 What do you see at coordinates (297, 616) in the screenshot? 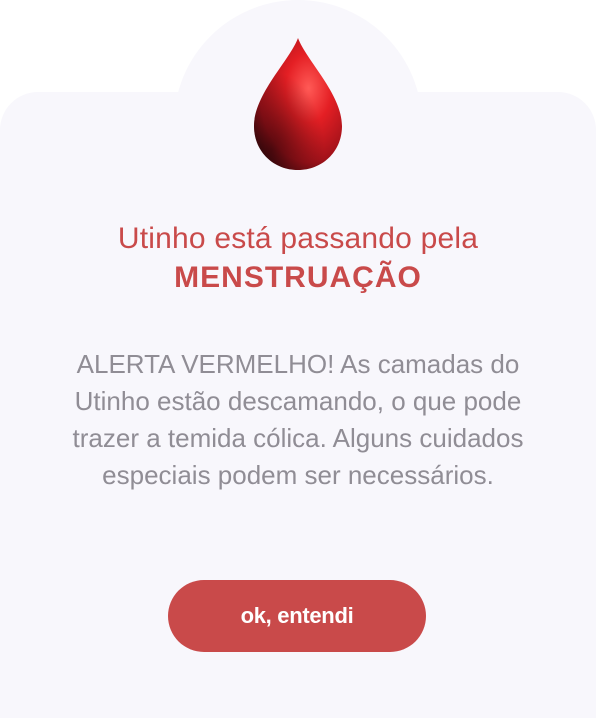
I see `ok-button: ok, entendi` at bounding box center [297, 616].